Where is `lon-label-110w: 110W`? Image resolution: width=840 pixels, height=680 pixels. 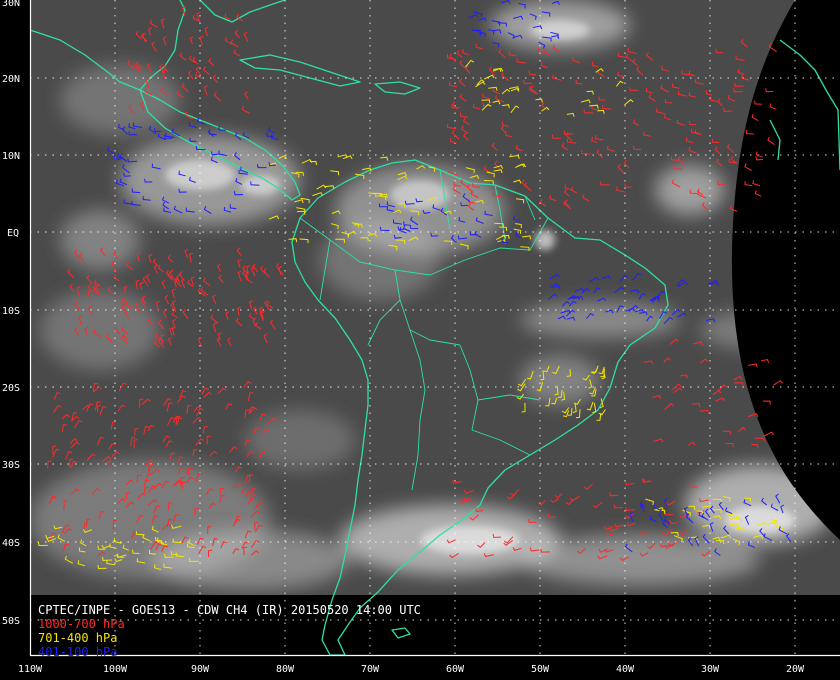 lon-label-110w: 110W is located at coordinates (30, 669).